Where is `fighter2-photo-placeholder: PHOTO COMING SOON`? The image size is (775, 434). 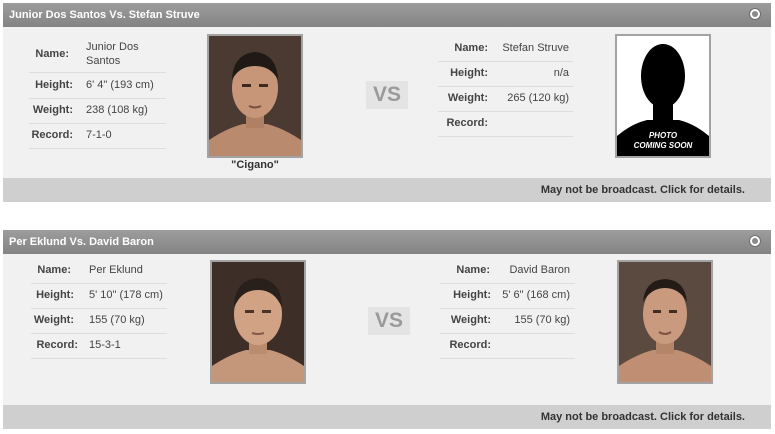 fighter2-photo-placeholder: PHOTO COMING SOON is located at coordinates (663, 96).